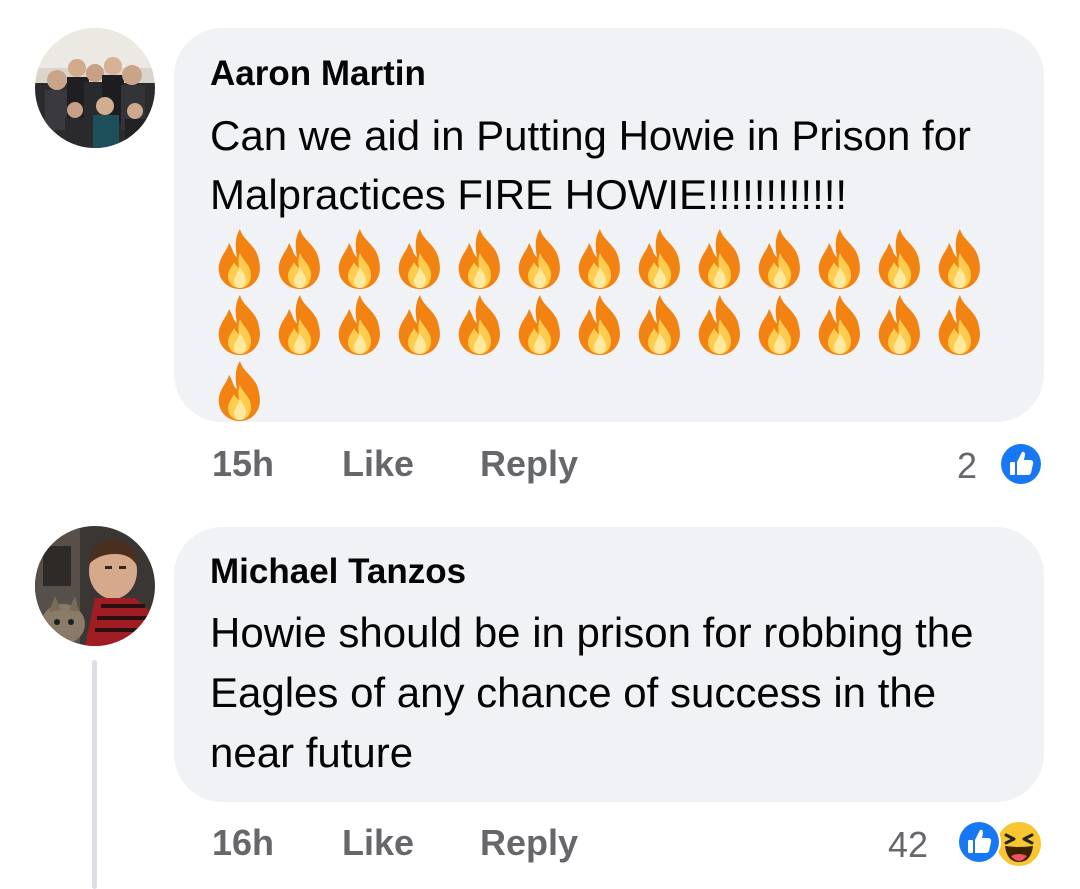 This screenshot has width=1080, height=889. What do you see at coordinates (338, 572) in the screenshot?
I see `comment-author: Michael Tanzos` at bounding box center [338, 572].